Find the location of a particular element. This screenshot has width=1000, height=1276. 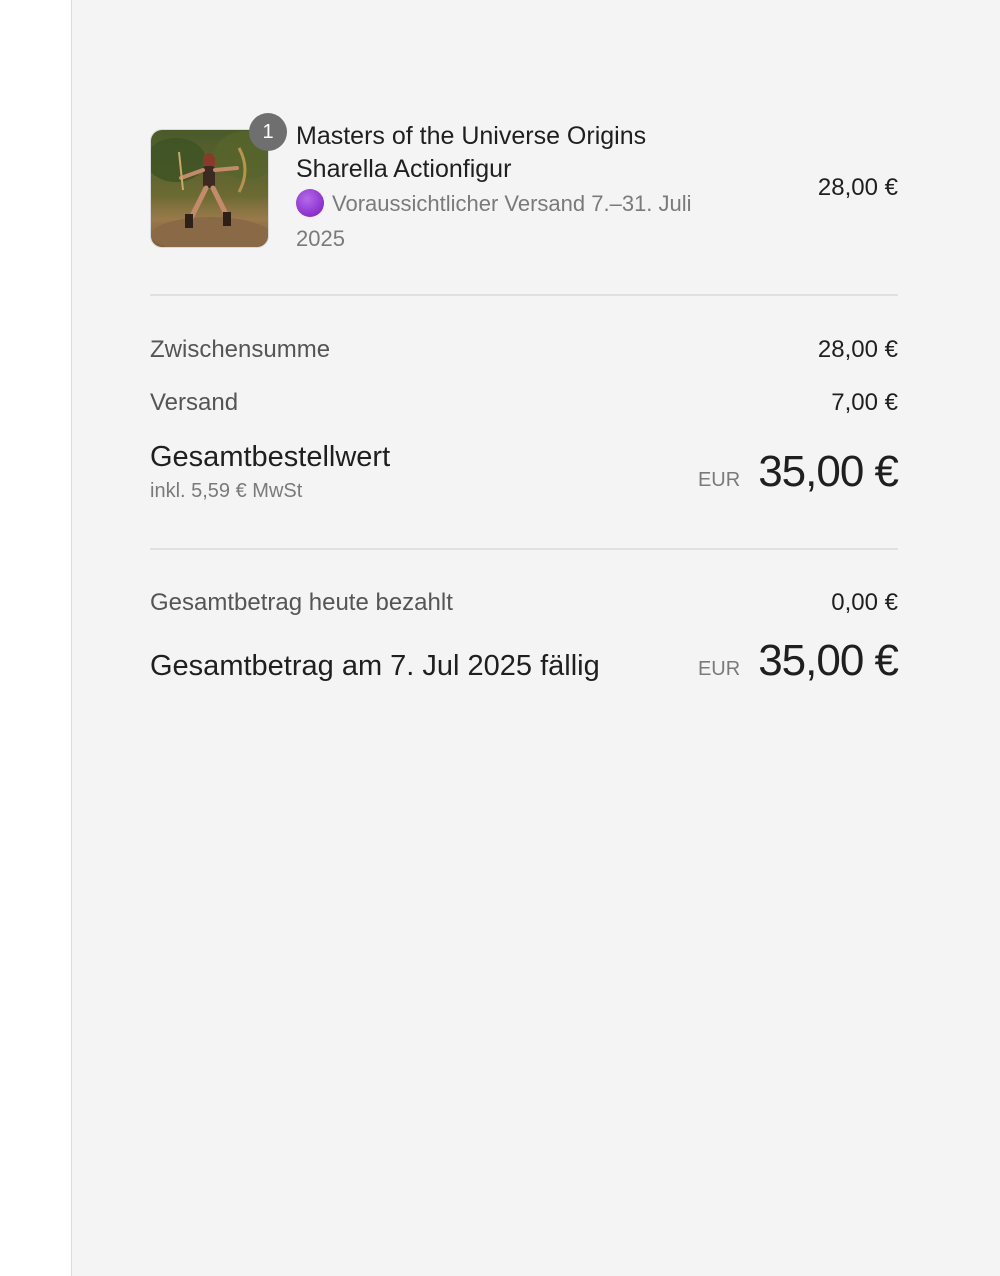

product-price: 28,00 € is located at coordinates (857, 187).